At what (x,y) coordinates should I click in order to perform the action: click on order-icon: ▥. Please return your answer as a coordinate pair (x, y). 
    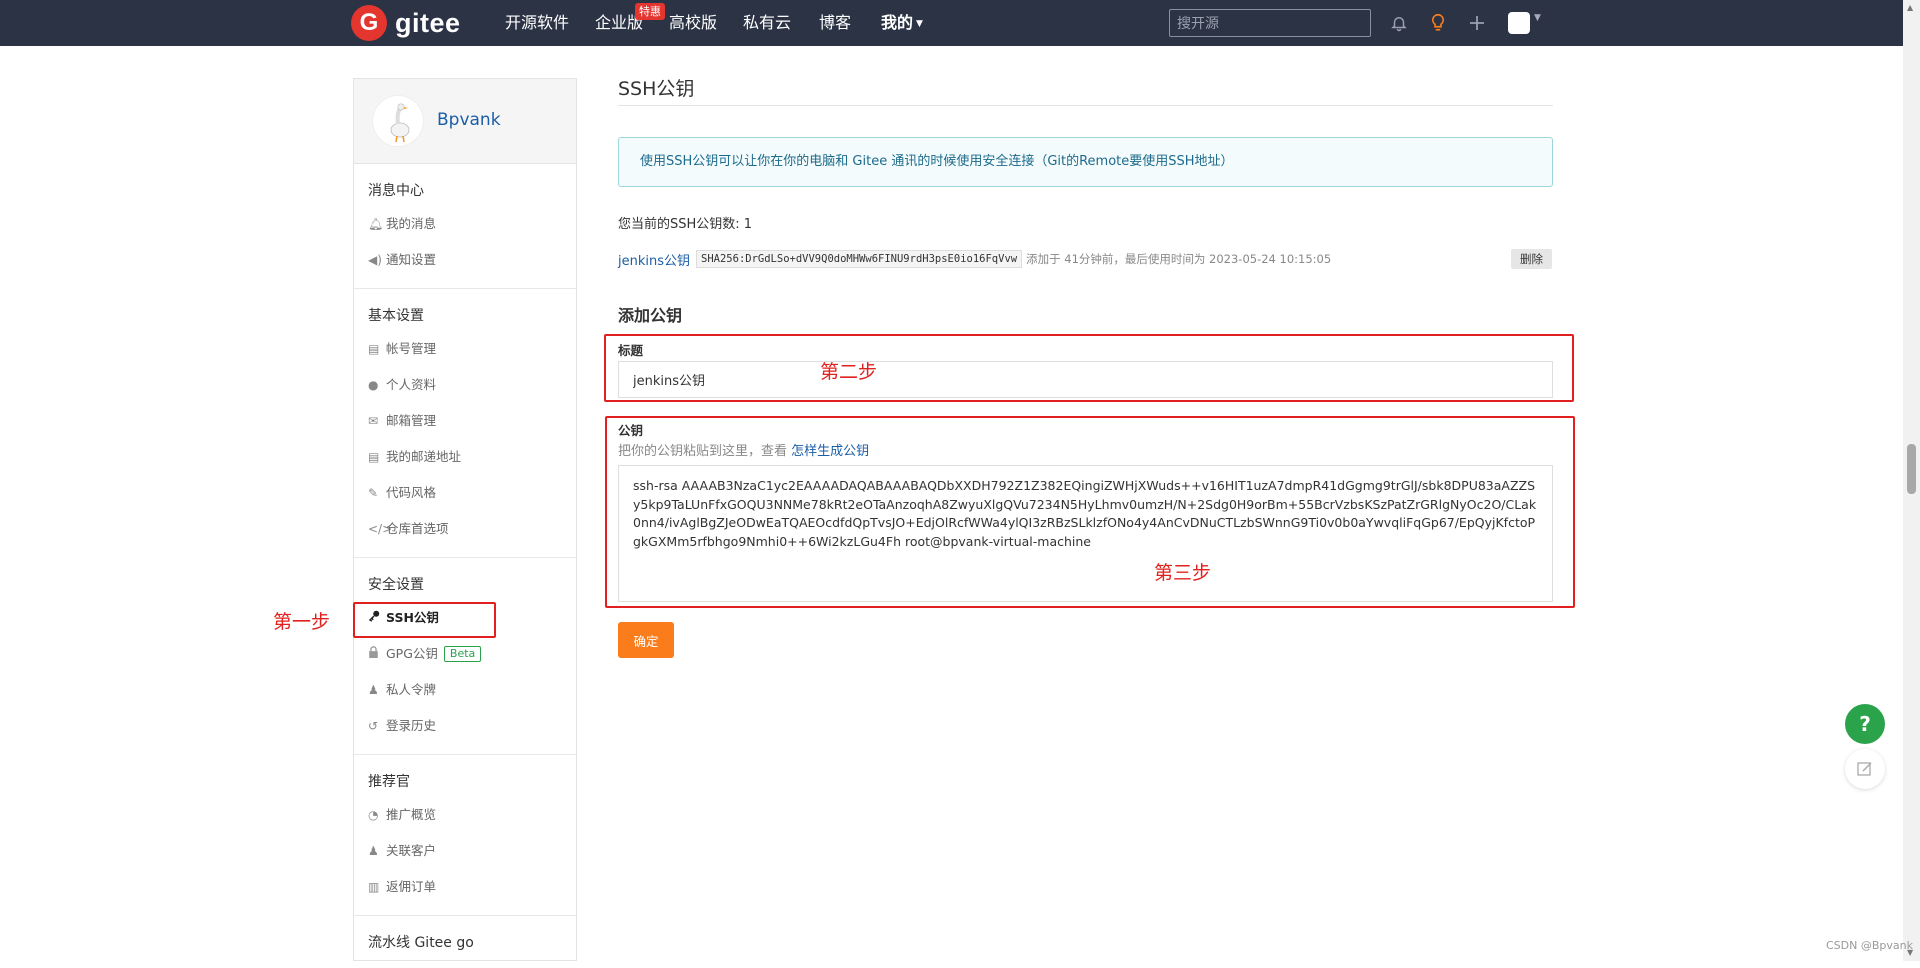
    Looking at the image, I should click on (374, 887).